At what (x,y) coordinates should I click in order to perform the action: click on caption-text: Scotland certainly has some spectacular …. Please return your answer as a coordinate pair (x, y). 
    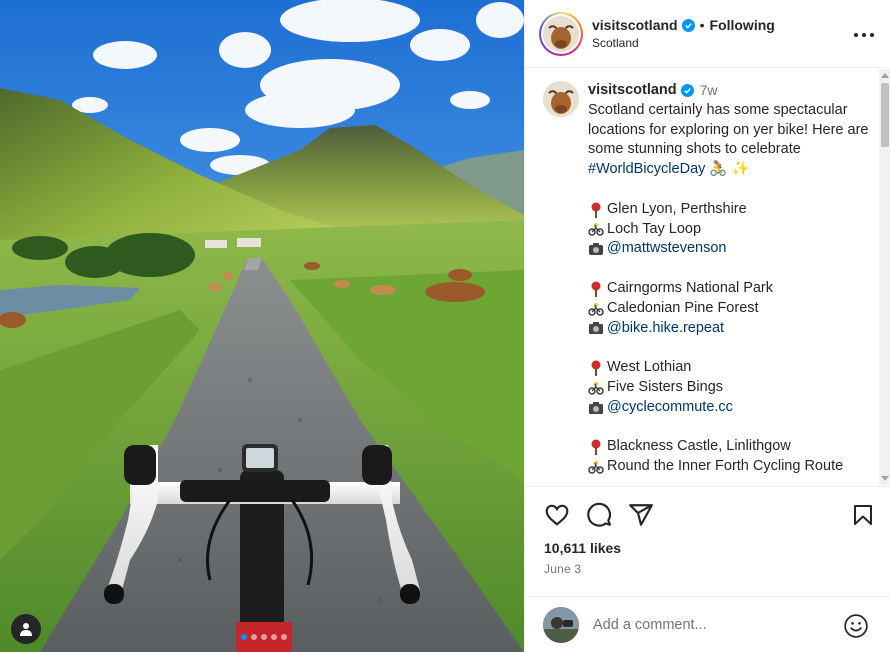
    Looking at the image, I should click on (730, 140).